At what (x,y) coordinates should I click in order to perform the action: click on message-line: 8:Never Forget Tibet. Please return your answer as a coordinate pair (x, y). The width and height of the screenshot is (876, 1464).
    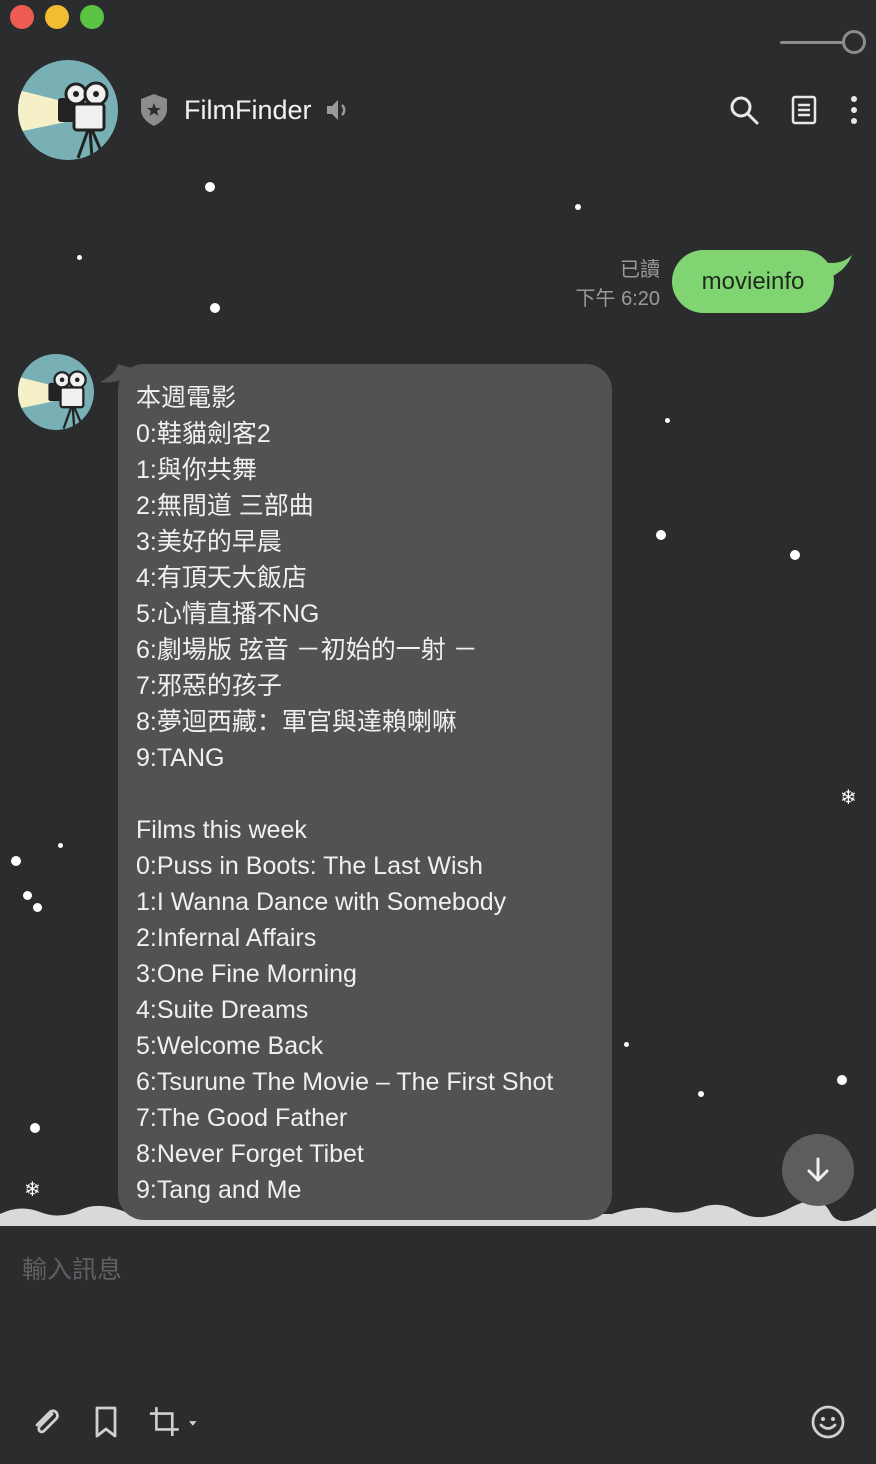
    Looking at the image, I should click on (250, 1154).